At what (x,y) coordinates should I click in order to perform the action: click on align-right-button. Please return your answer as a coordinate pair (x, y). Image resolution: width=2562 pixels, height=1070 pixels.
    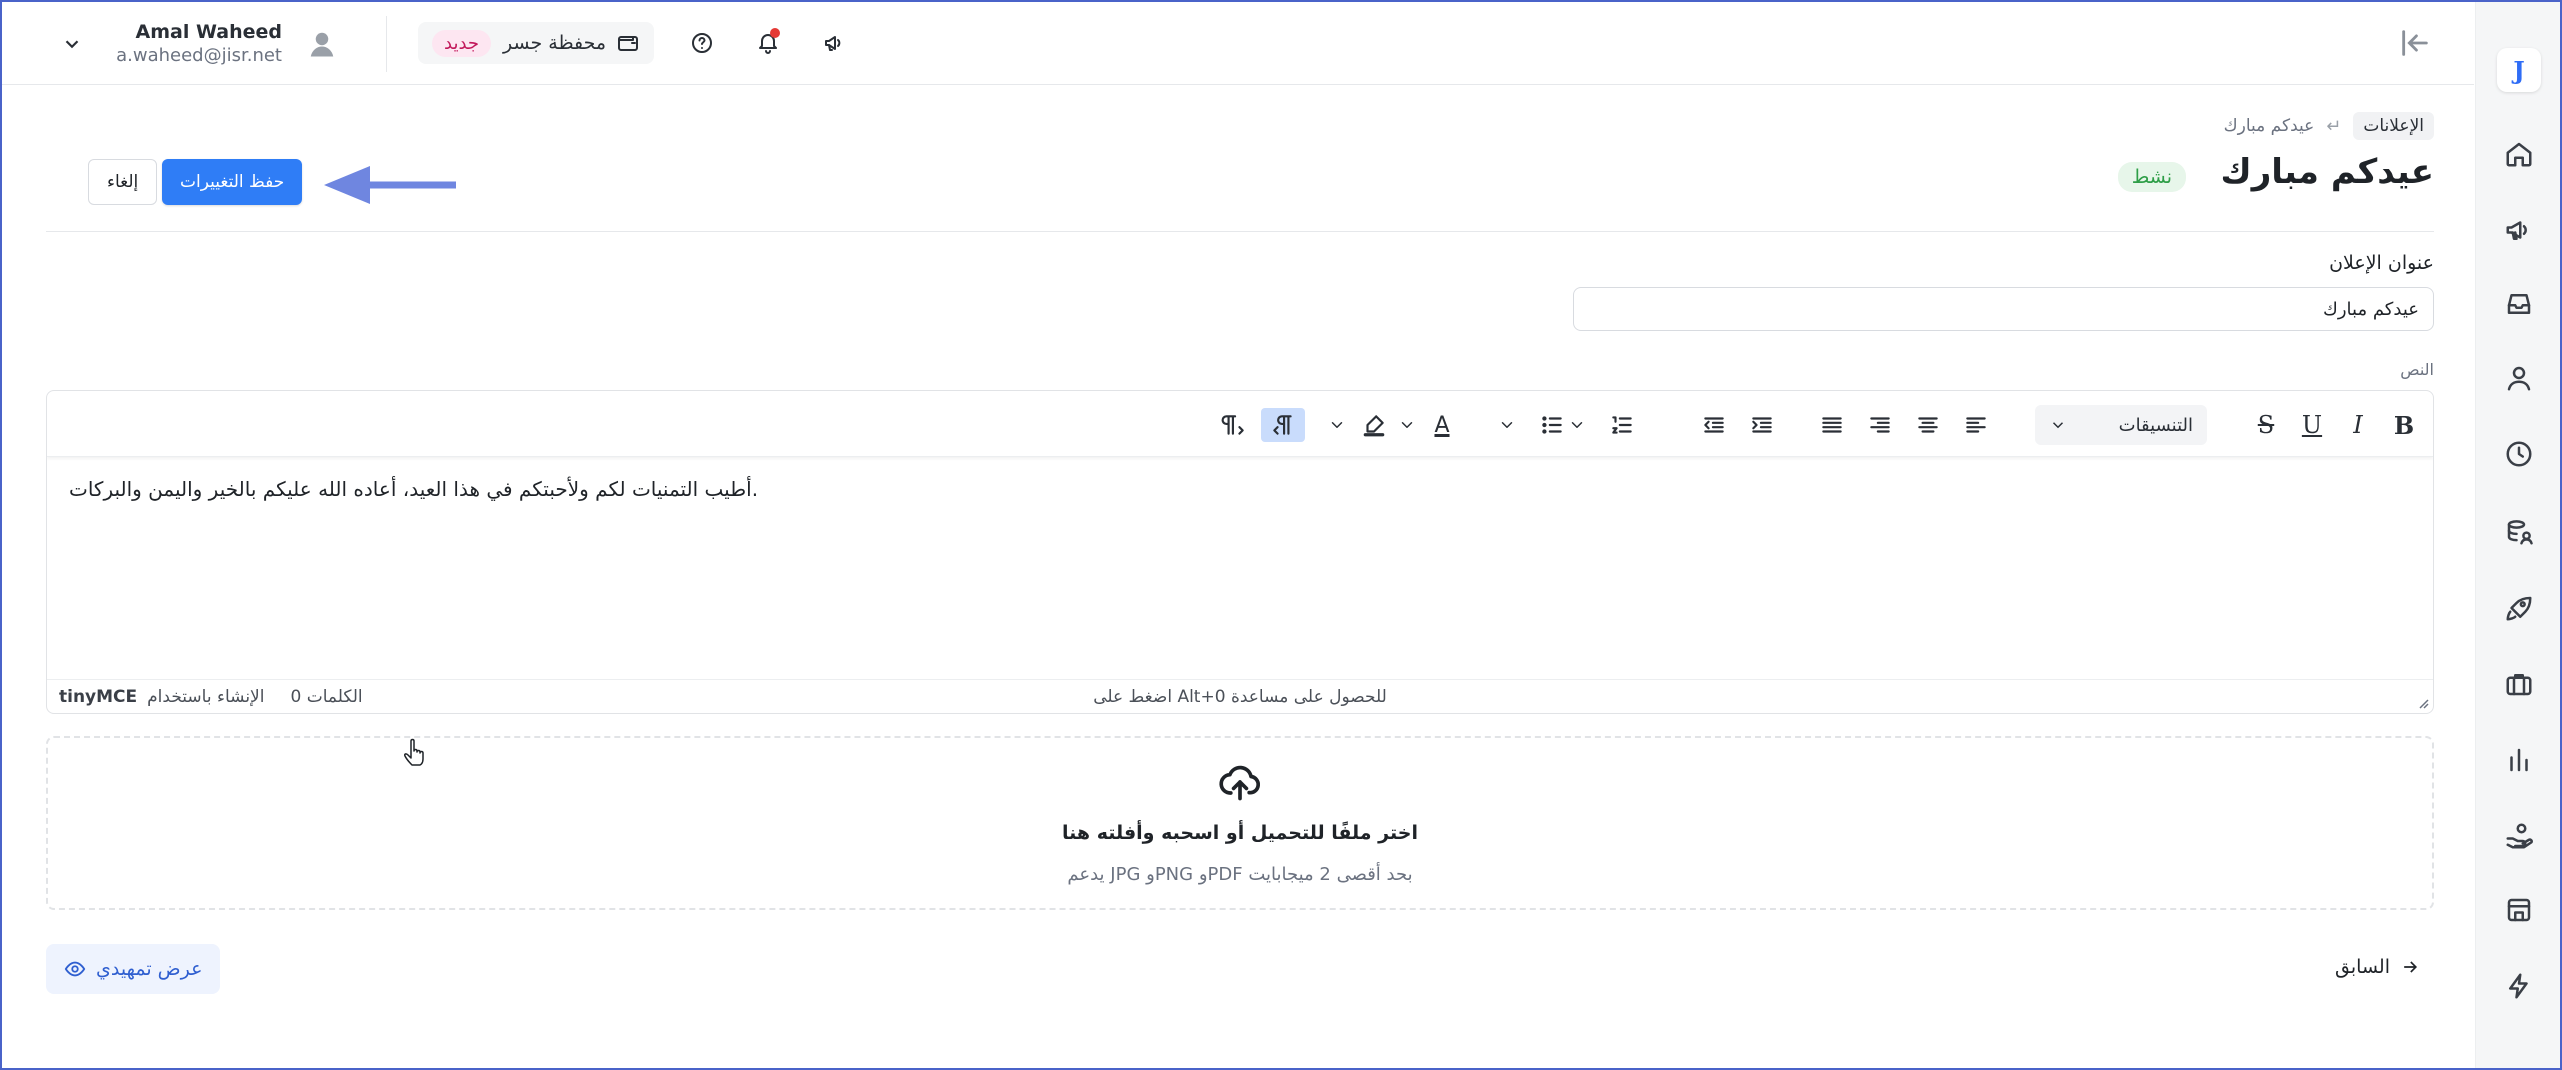
    Looking at the image, I should click on (1880, 425).